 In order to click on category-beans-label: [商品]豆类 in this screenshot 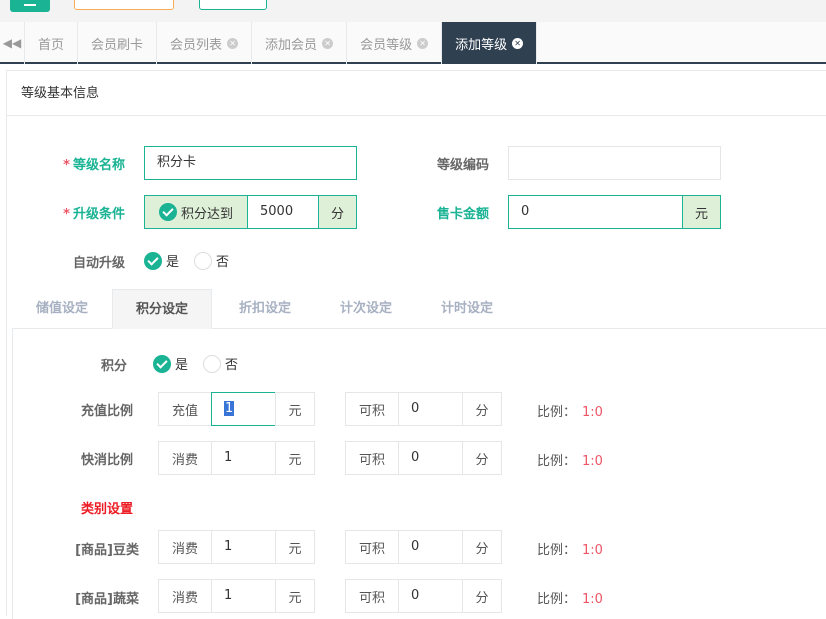, I will do `click(107, 550)`.